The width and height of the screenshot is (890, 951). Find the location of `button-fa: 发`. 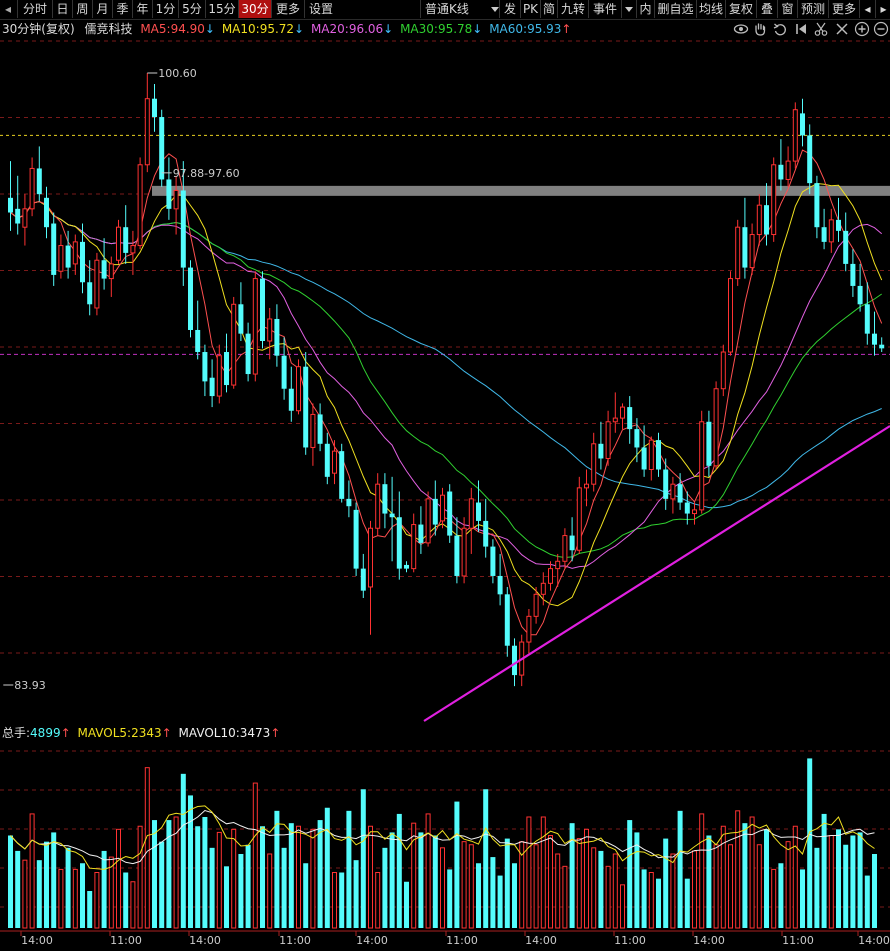

button-fa: 发 is located at coordinates (509, 9).